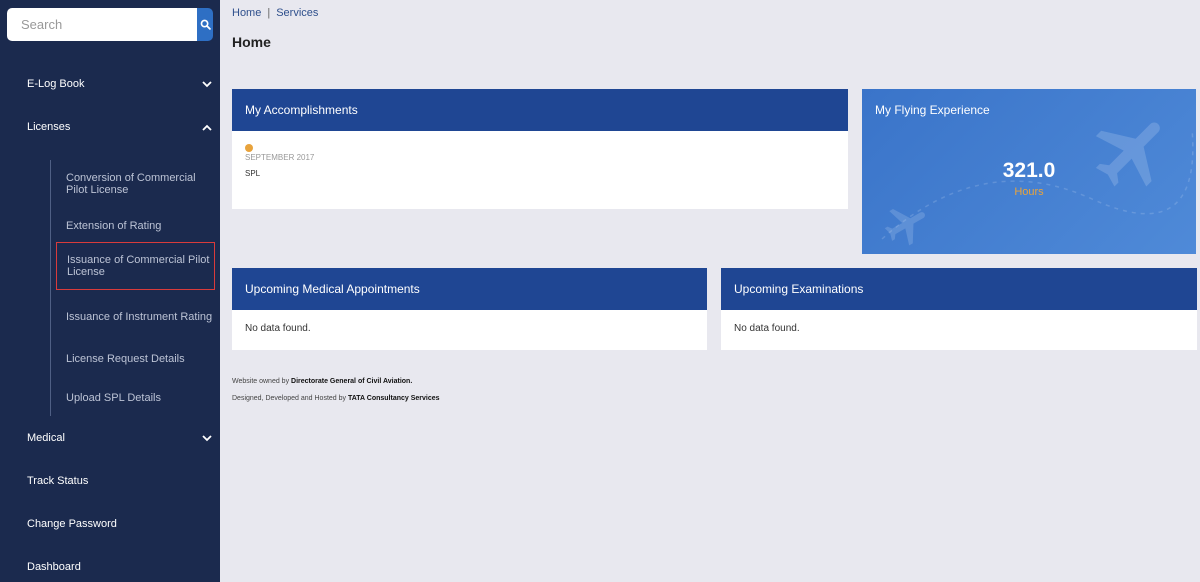  What do you see at coordinates (72, 524) in the screenshot?
I see `sidebar-item-label: Change Password` at bounding box center [72, 524].